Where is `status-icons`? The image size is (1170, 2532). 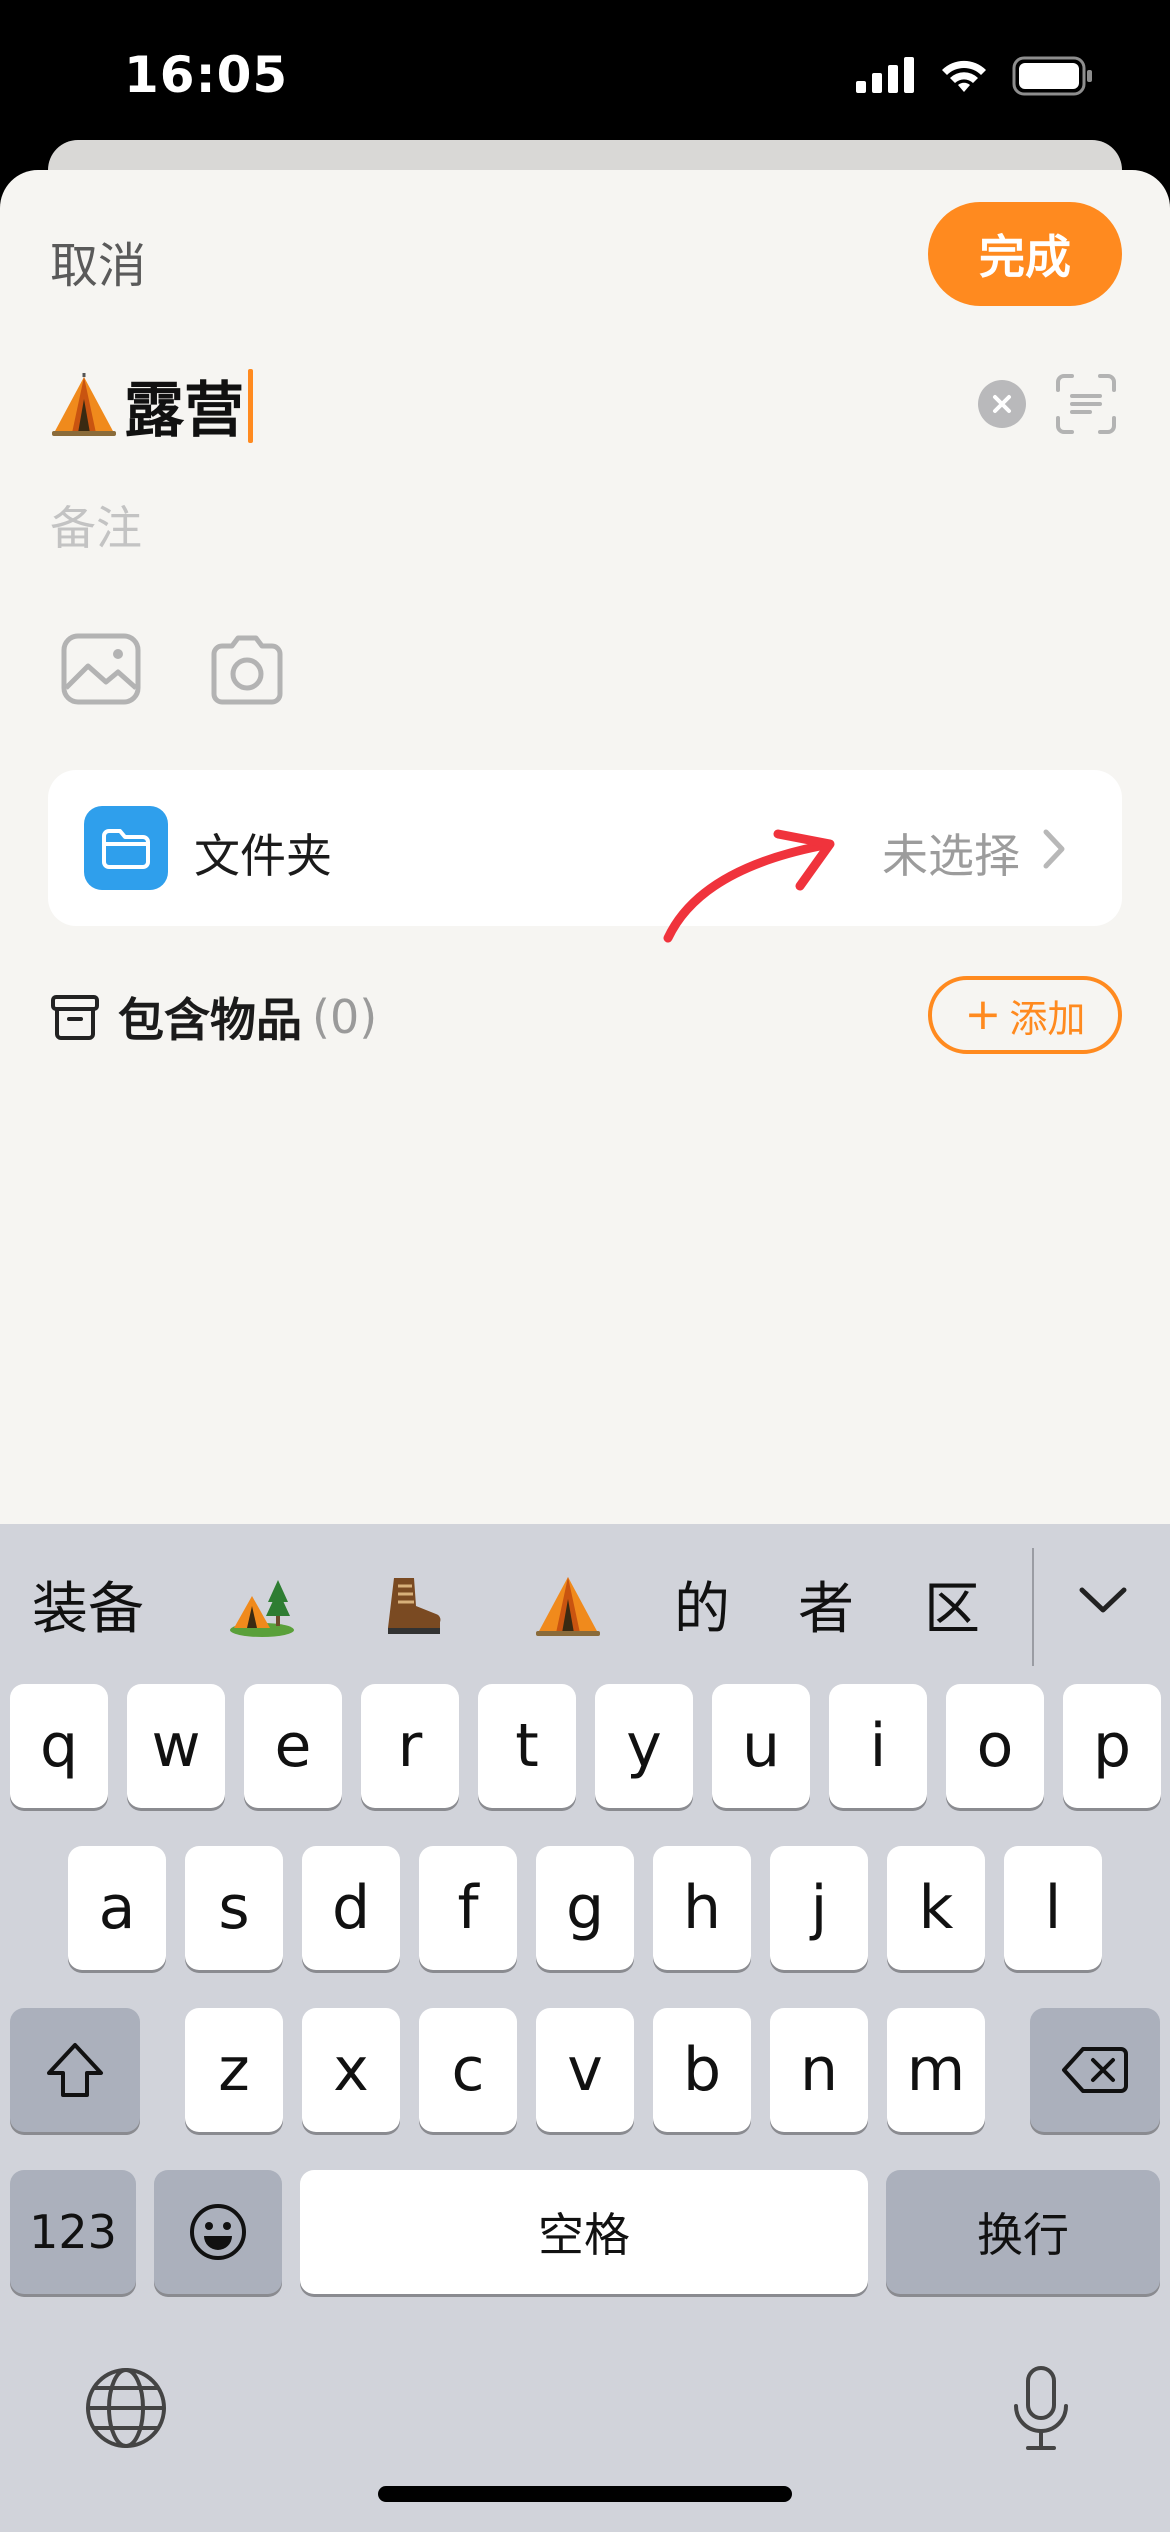
status-icons is located at coordinates (975, 76).